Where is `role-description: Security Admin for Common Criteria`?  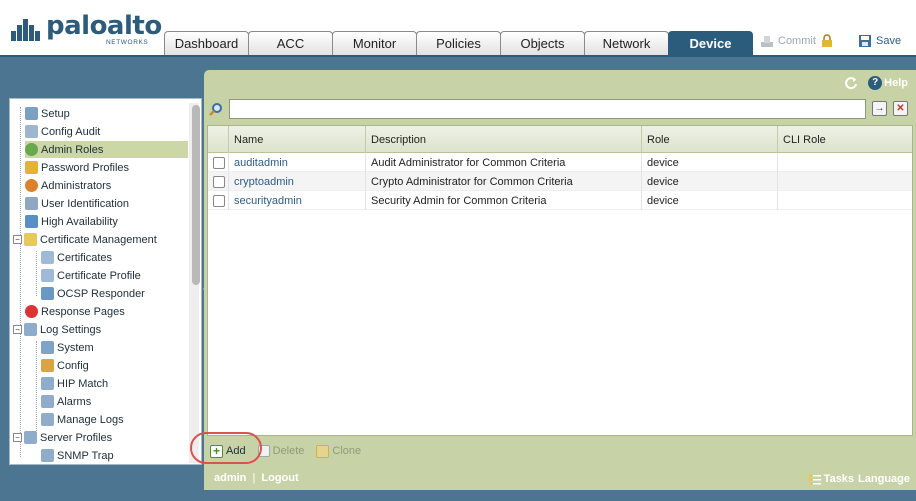 role-description: Security Admin for Common Criteria is located at coordinates (504, 200).